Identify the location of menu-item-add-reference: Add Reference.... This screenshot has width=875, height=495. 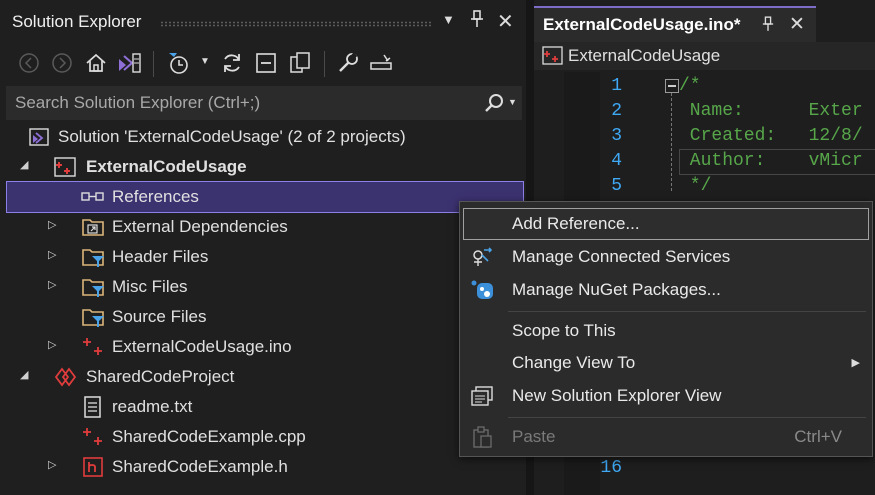
(666, 224).